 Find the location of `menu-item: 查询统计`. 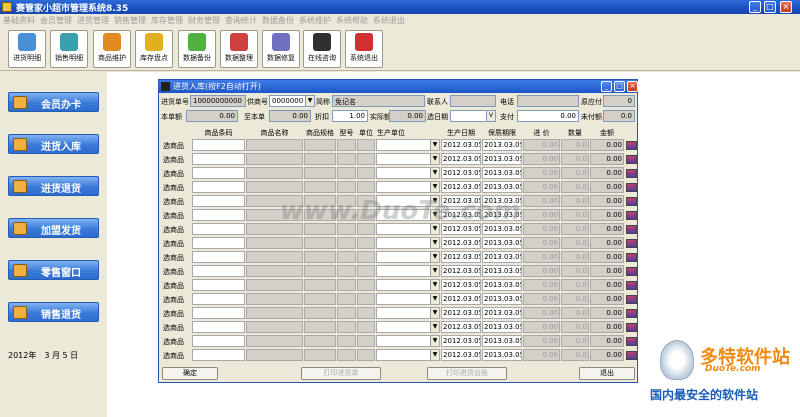

menu-item: 查询统计 is located at coordinates (240, 20).